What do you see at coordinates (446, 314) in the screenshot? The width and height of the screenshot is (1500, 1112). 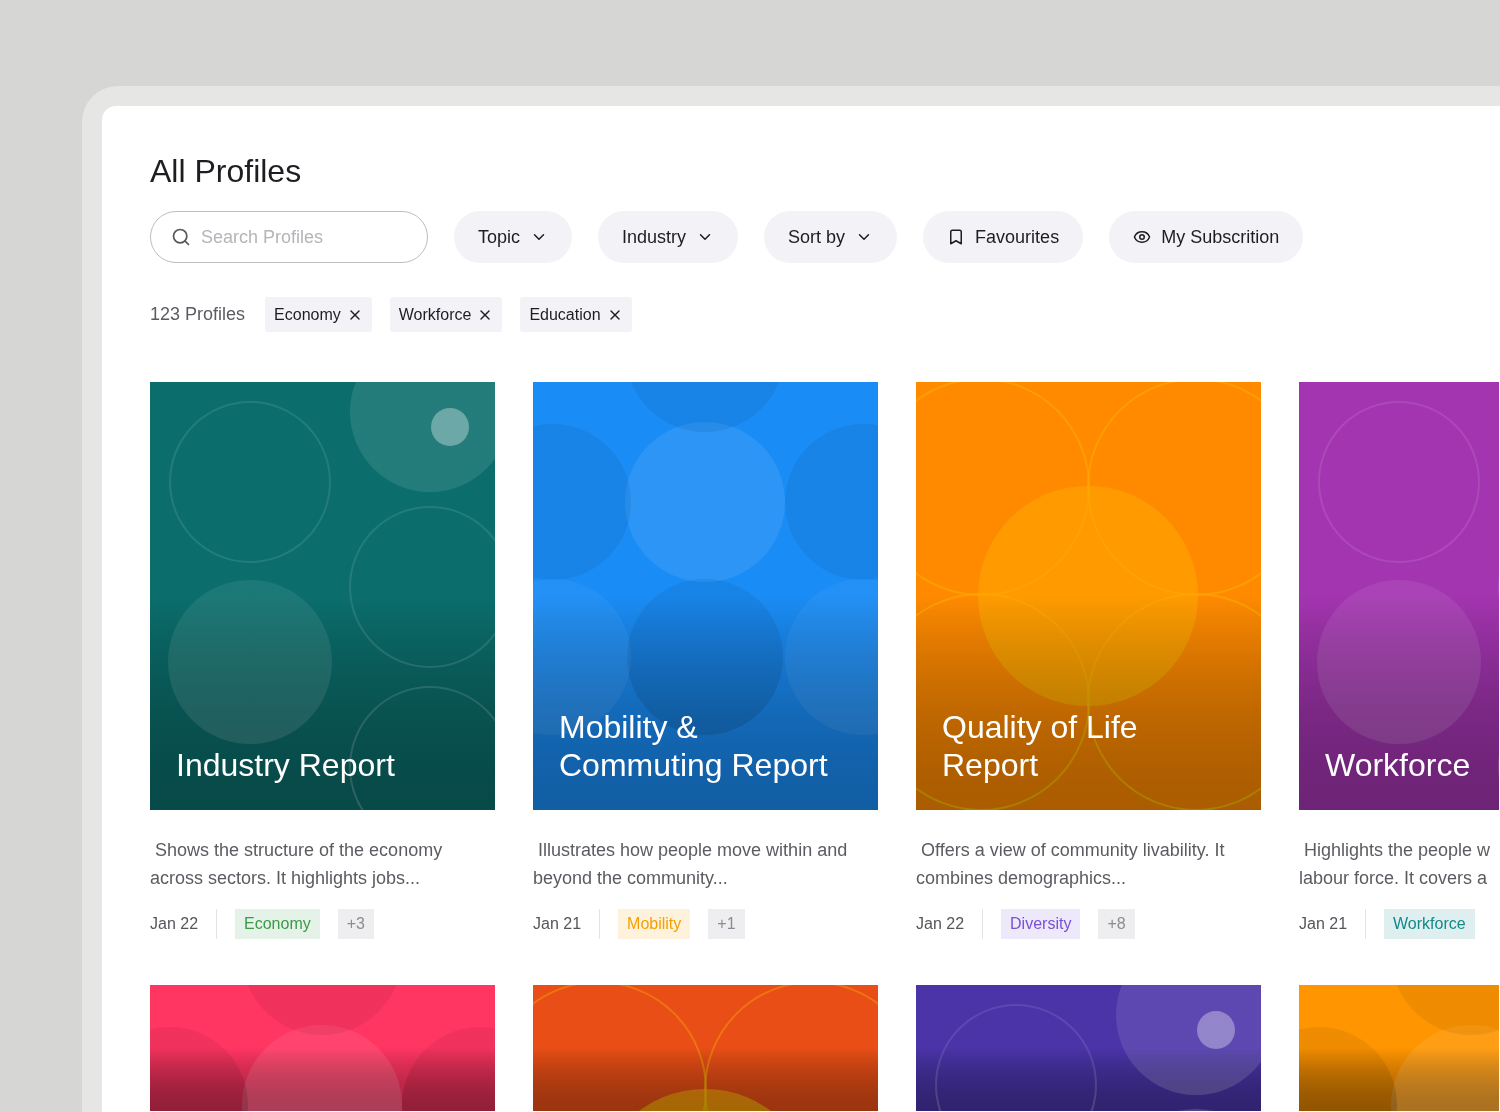 I see `filter-chip: Workforce` at bounding box center [446, 314].